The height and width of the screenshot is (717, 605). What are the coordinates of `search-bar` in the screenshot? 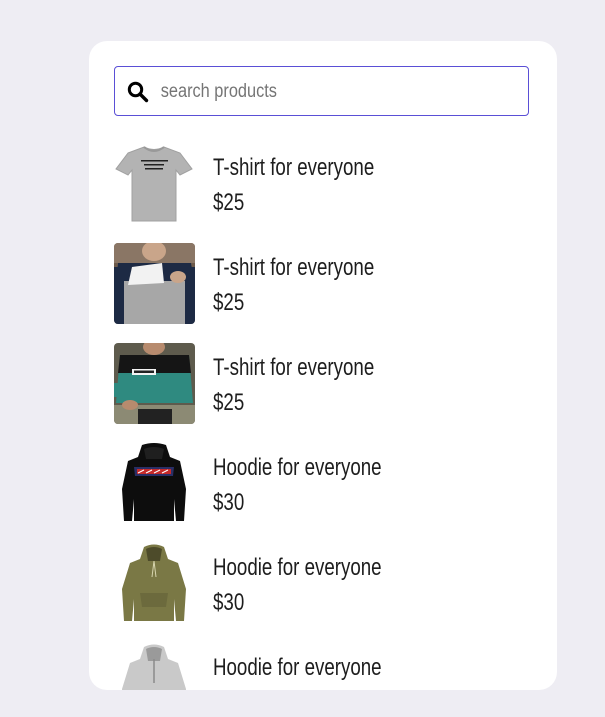 It's located at (321, 91).